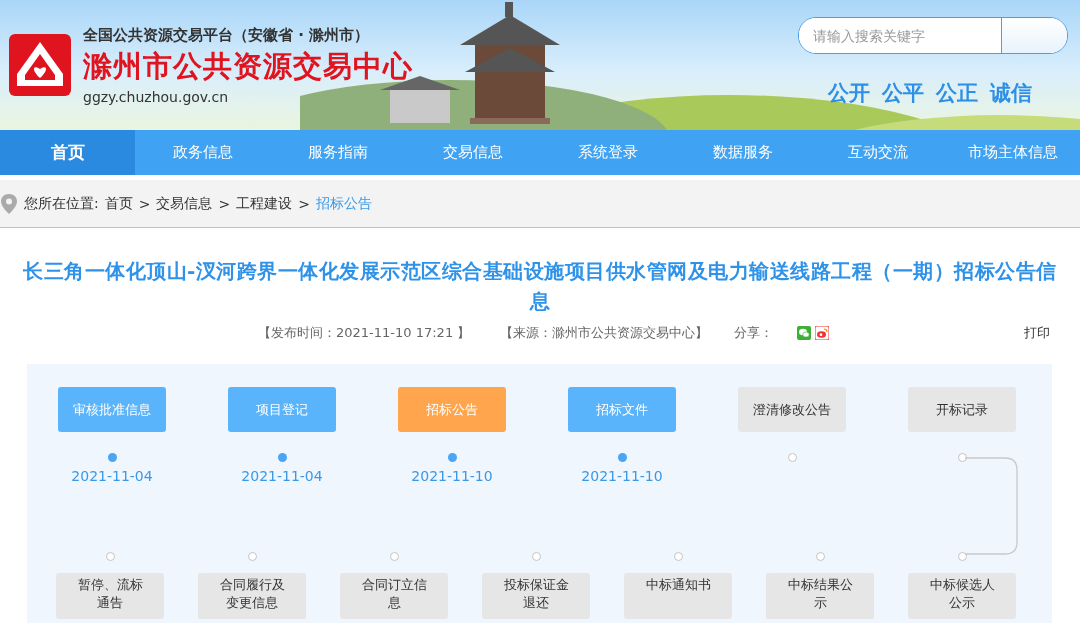  What do you see at coordinates (962, 596) in the screenshot?
I see `process-step-button: 中标候选人公示` at bounding box center [962, 596].